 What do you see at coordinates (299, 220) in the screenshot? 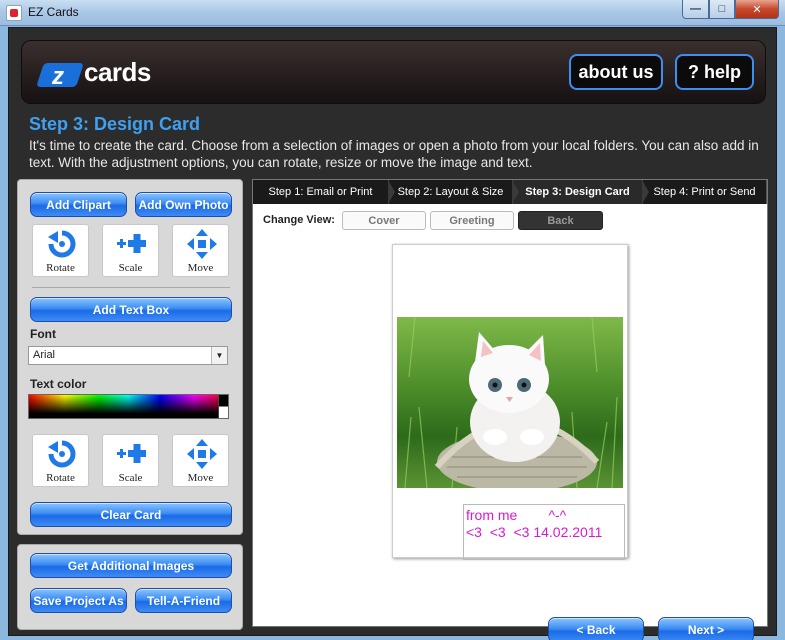
I see `change-view-label: Change View:` at bounding box center [299, 220].